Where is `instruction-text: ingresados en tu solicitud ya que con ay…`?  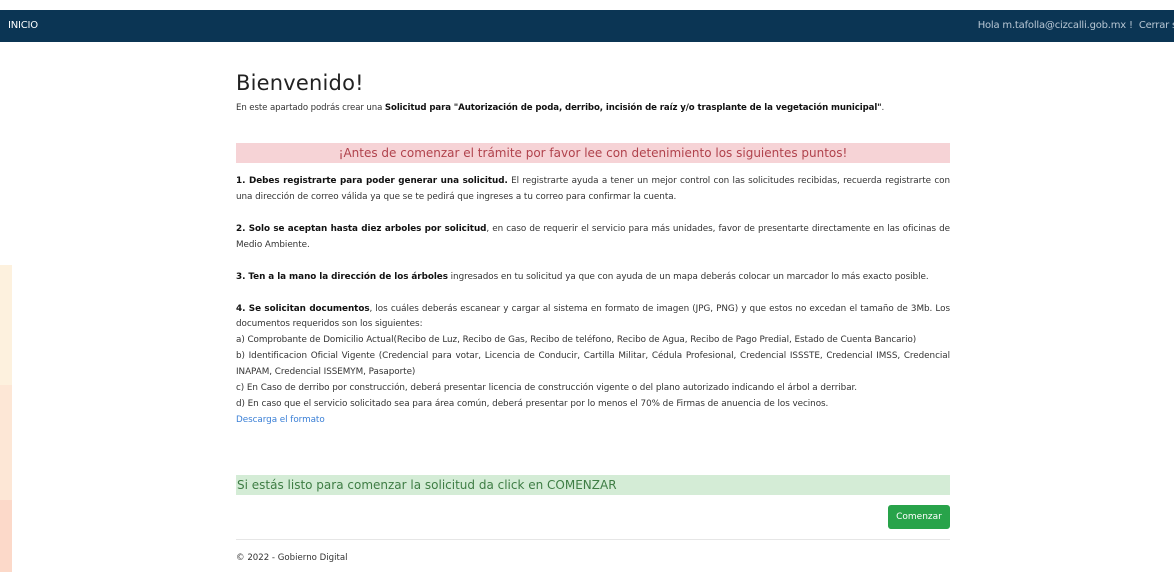
instruction-text: ingresados en tu solicitud ya que con ay… is located at coordinates (688, 276).